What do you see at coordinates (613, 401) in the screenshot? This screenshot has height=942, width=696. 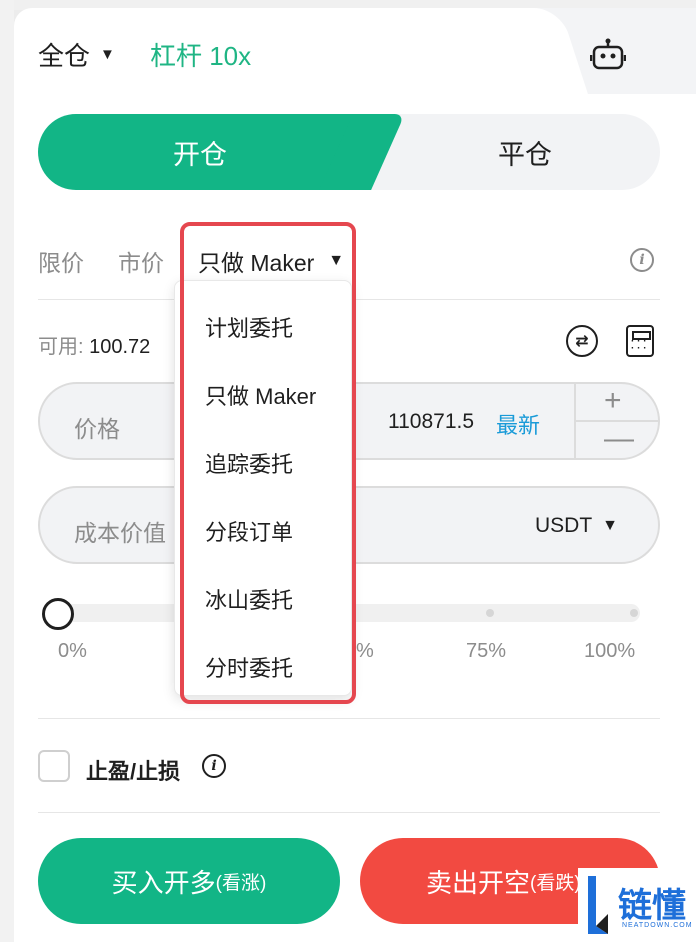 I see `plus-icon: +` at bounding box center [613, 401].